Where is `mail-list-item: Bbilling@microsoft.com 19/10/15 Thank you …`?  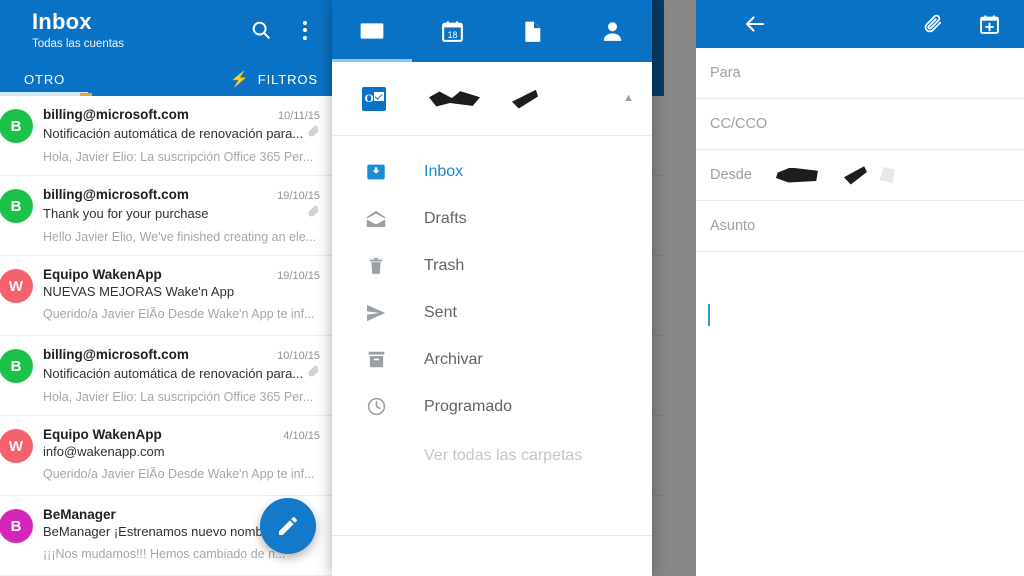
mail-list-item: Bbilling@microsoft.com 19/10/15 Thank you … is located at coordinates (166, 216).